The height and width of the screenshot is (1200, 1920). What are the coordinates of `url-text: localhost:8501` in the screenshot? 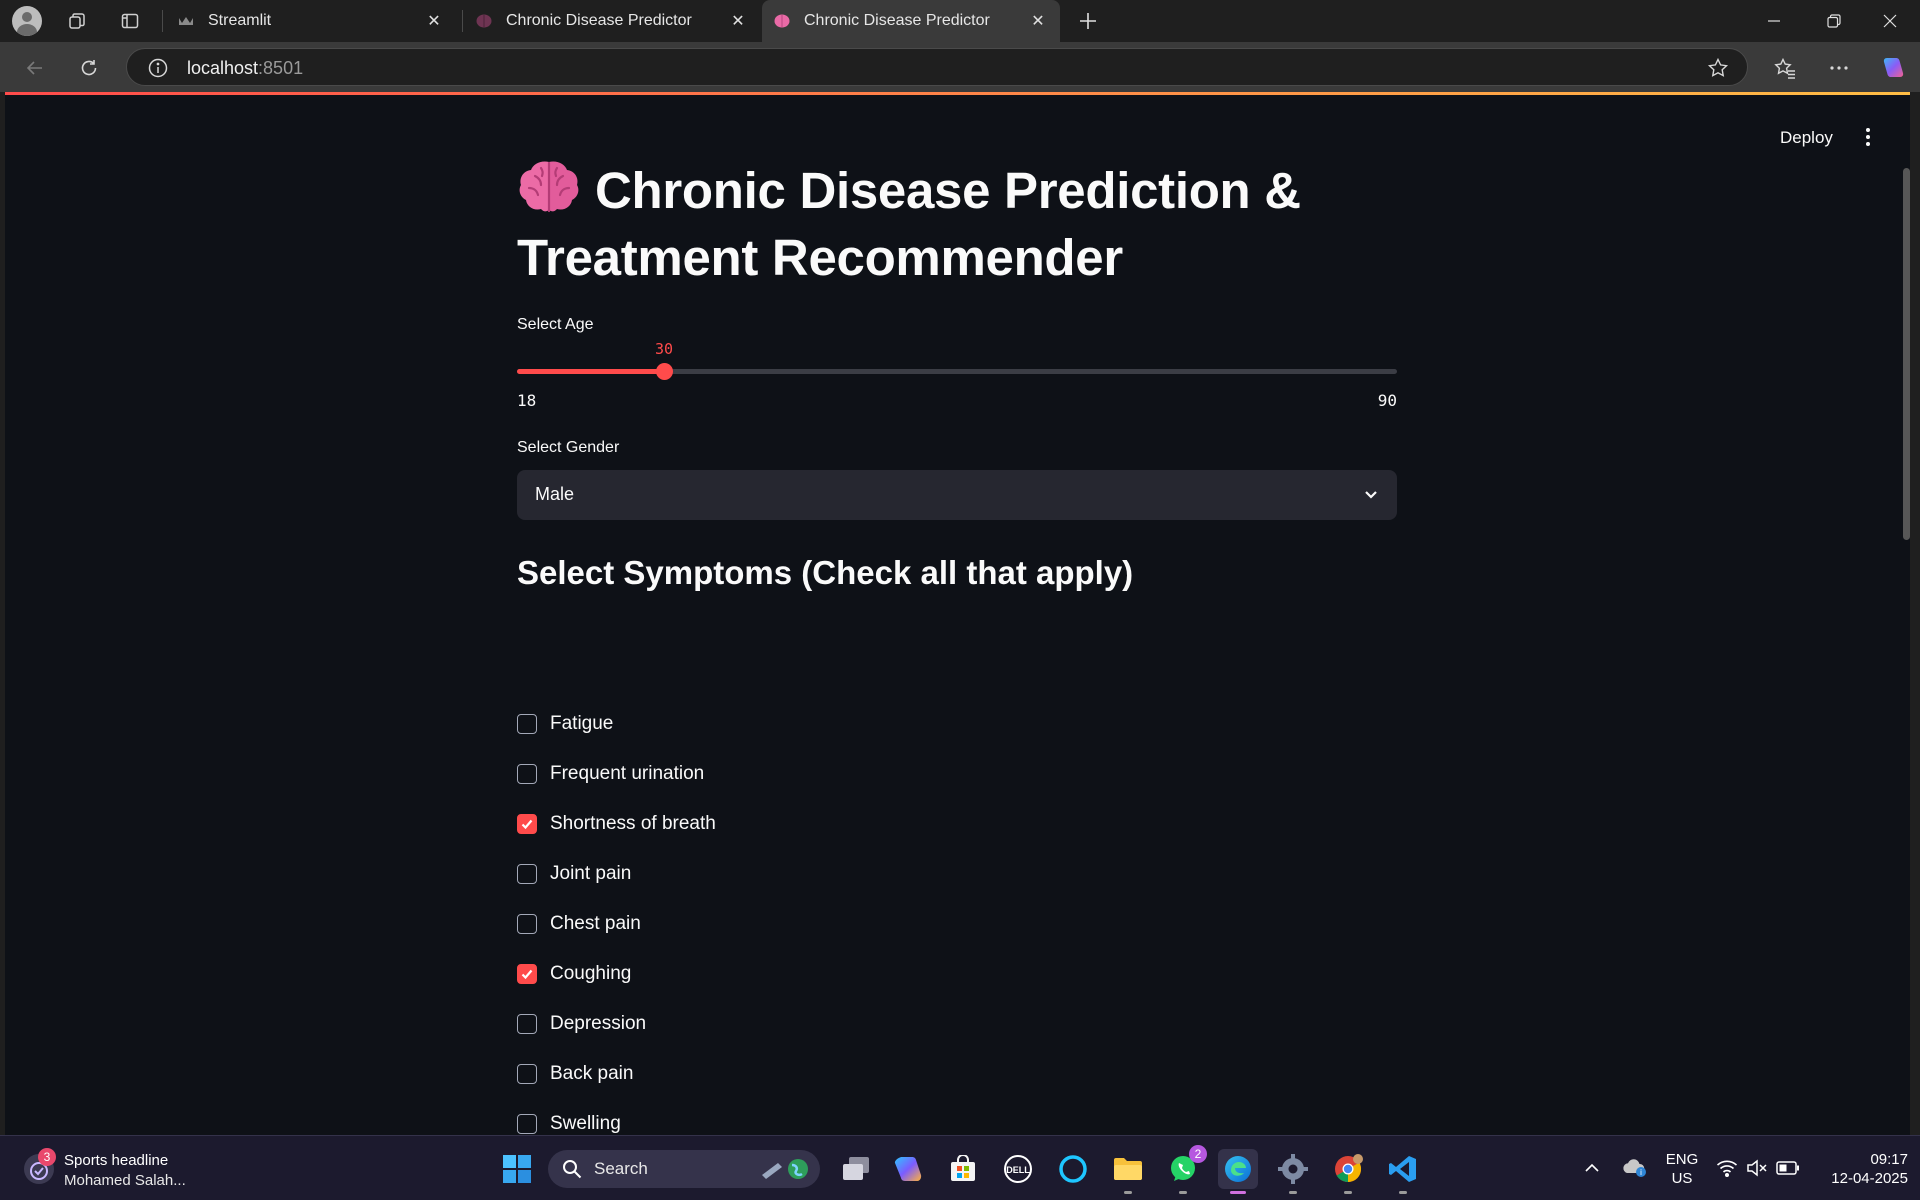 It's located at (245, 68).